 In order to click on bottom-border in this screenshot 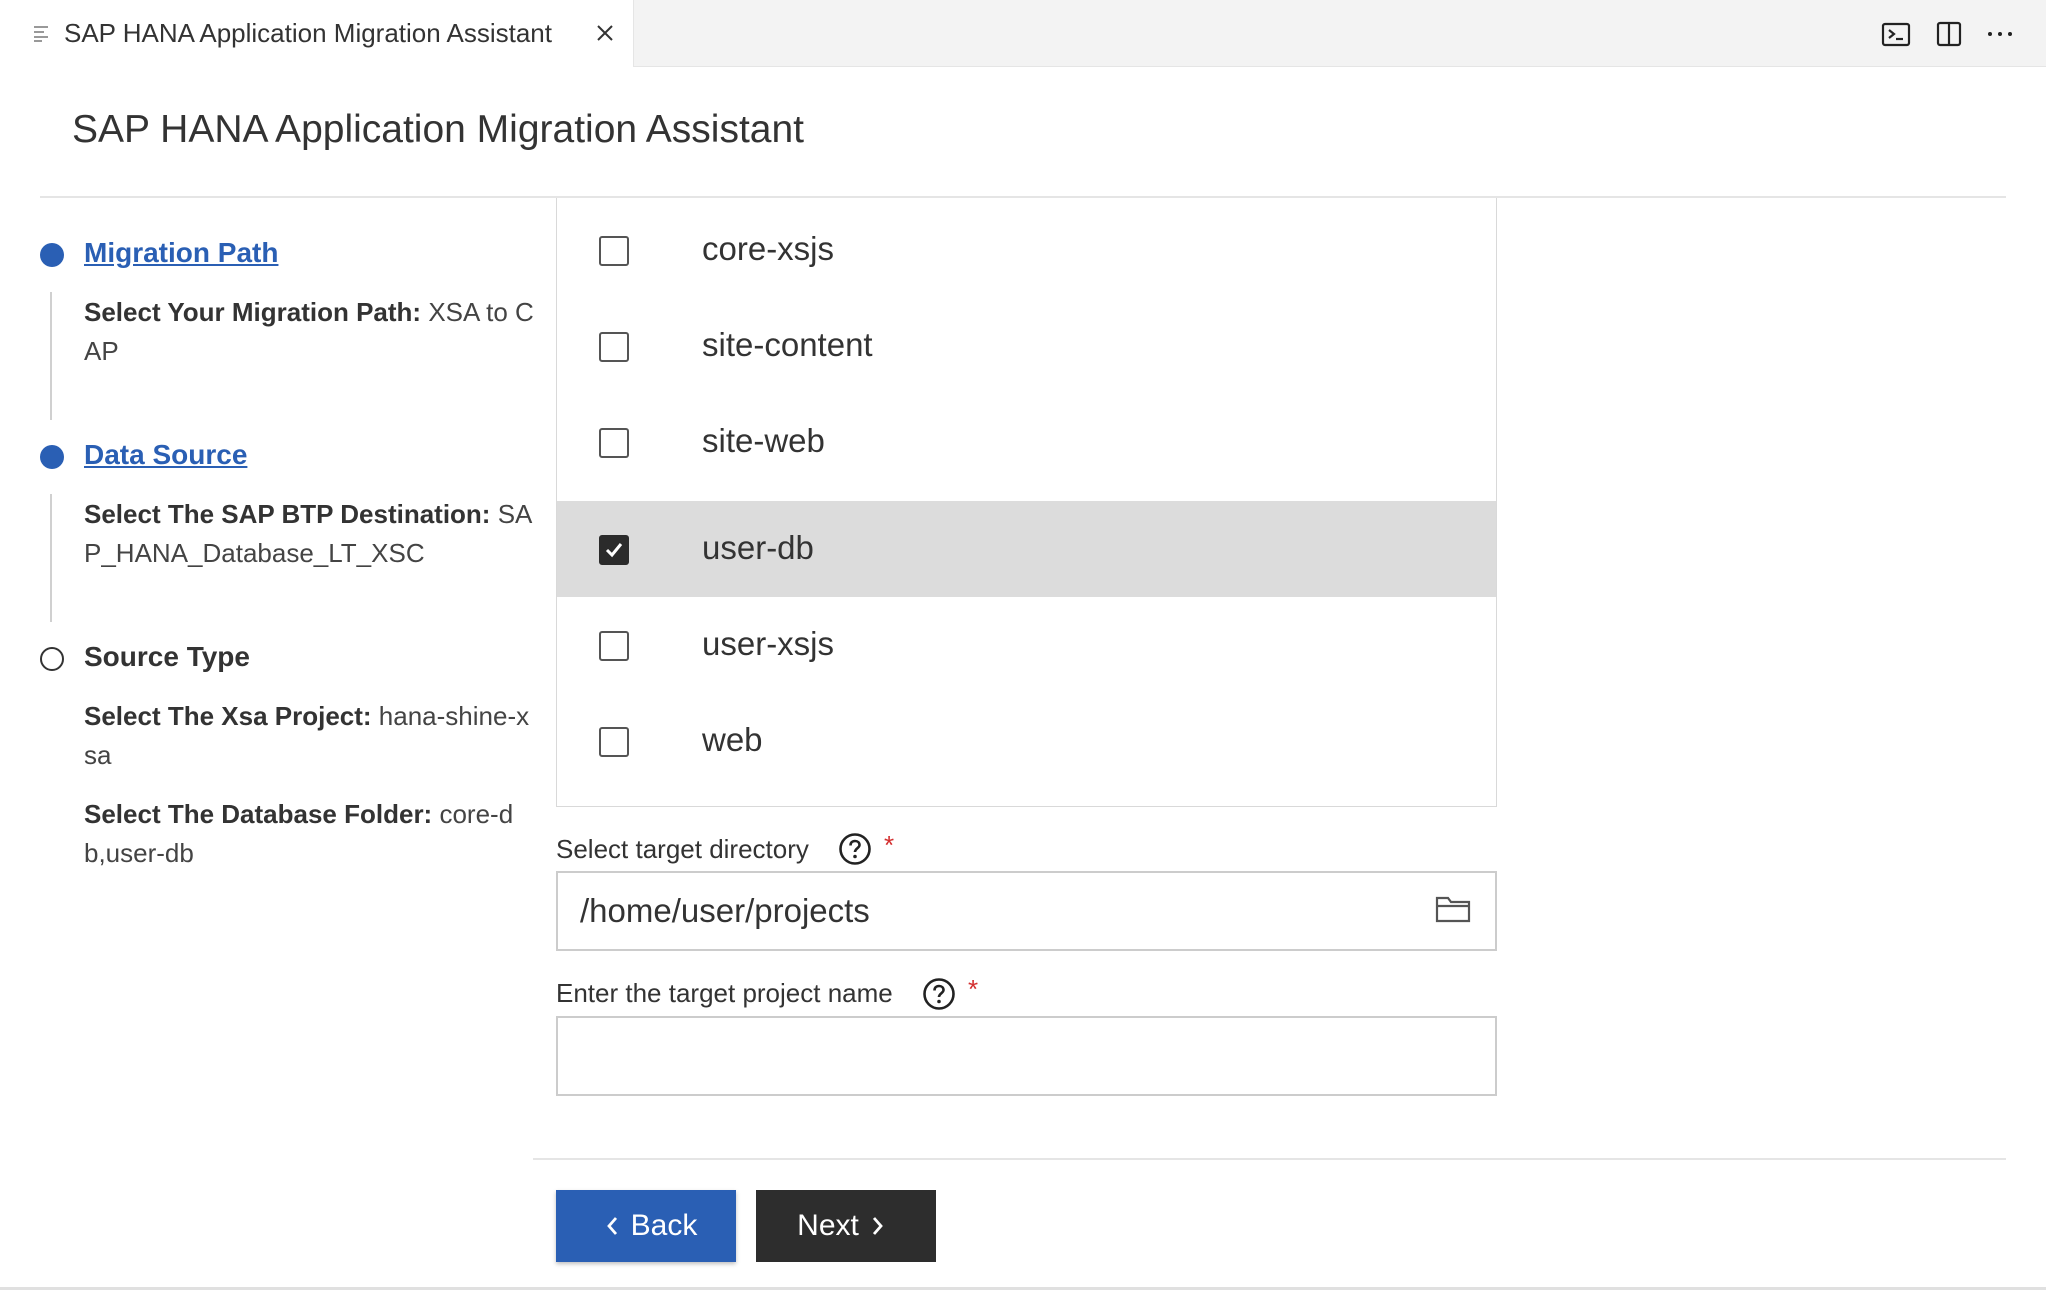, I will do `click(1023, 1288)`.